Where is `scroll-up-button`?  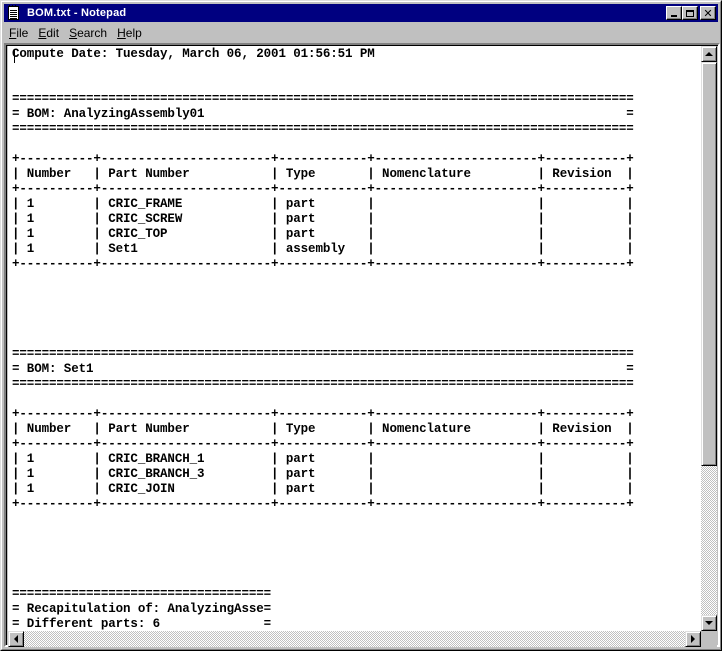 scroll-up-button is located at coordinates (709, 54).